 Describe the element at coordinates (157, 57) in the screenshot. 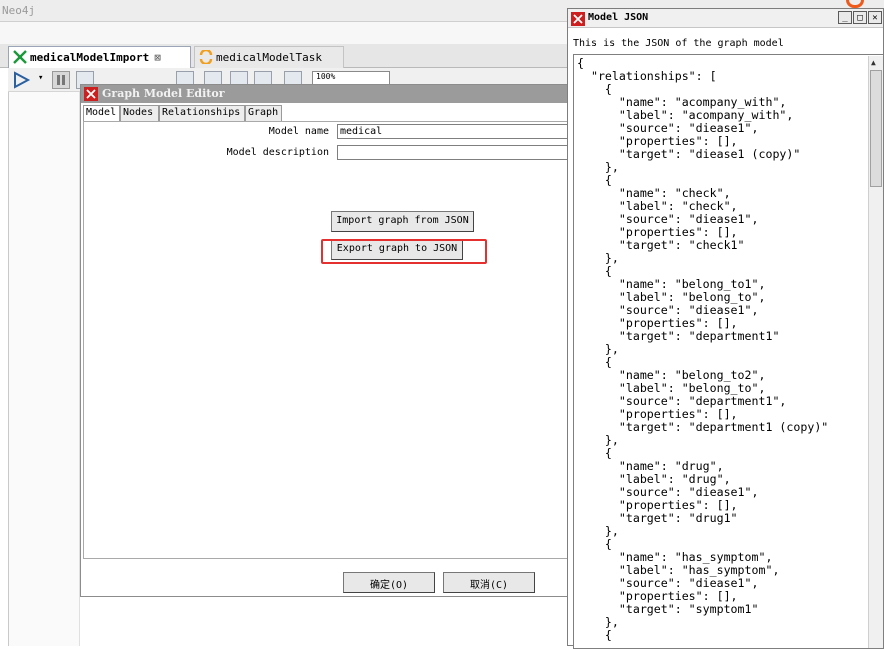

I see `close-tab-icon: ⊠` at that location.